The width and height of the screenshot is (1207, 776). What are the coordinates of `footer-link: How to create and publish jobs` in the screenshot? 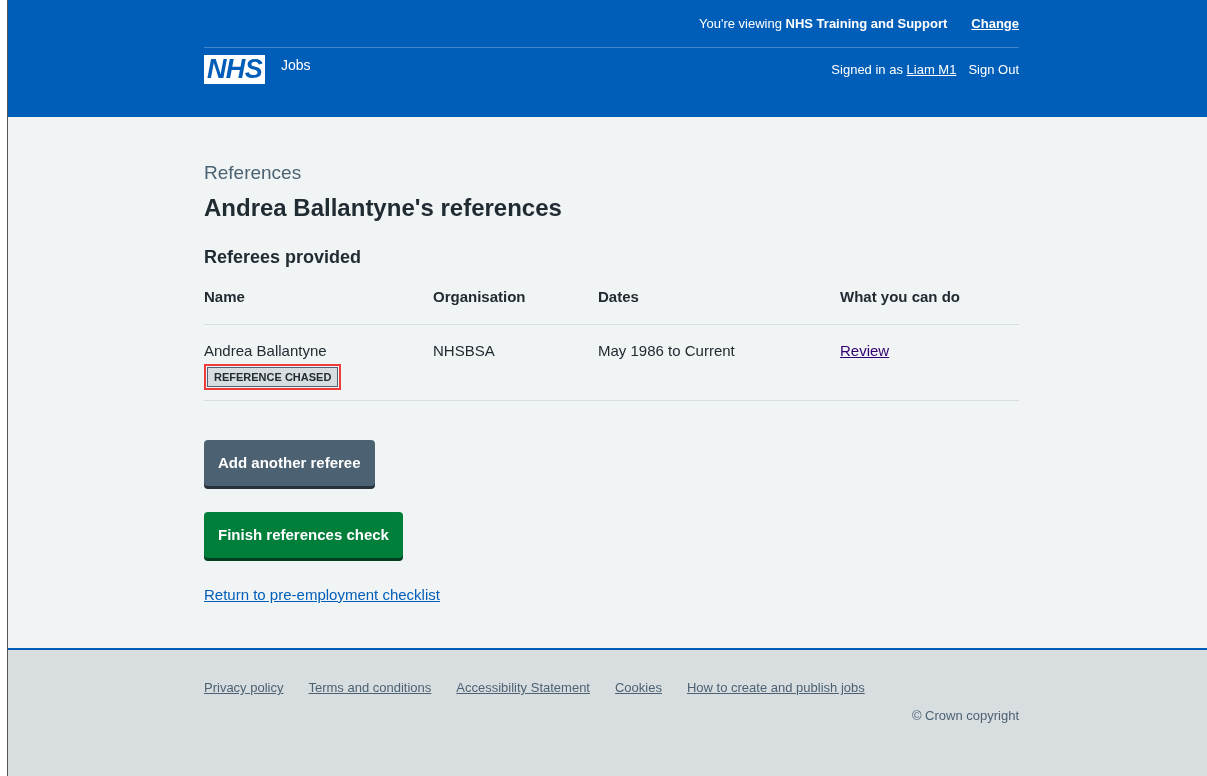 It's located at (775, 688).